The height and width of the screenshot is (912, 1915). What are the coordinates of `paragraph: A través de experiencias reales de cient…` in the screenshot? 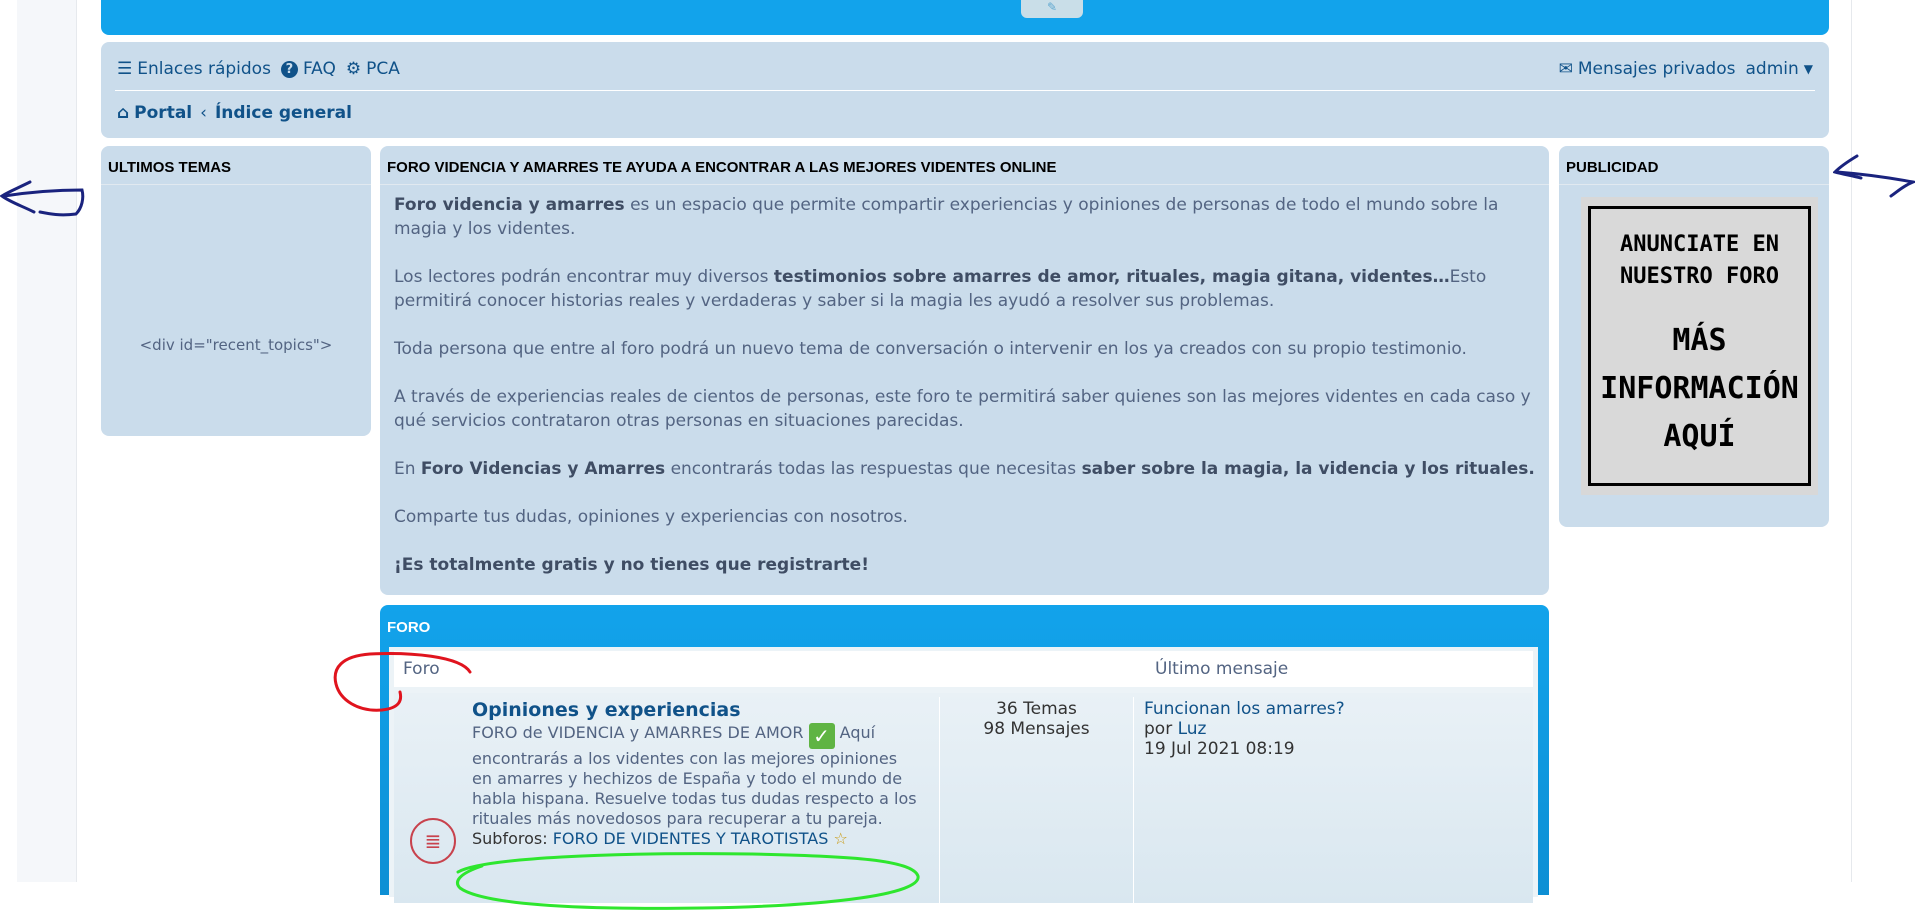 It's located at (962, 409).